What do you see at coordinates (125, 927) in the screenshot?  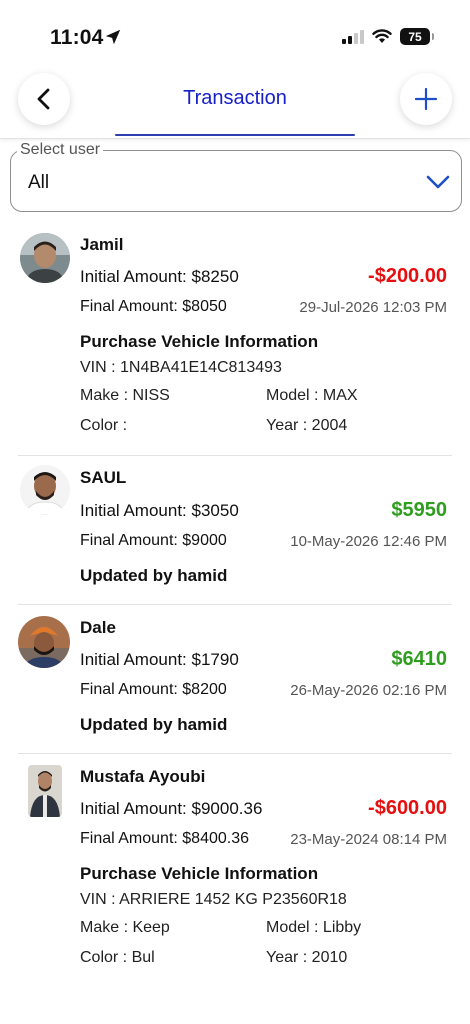 I see `vehicle-make: Make : Keep` at bounding box center [125, 927].